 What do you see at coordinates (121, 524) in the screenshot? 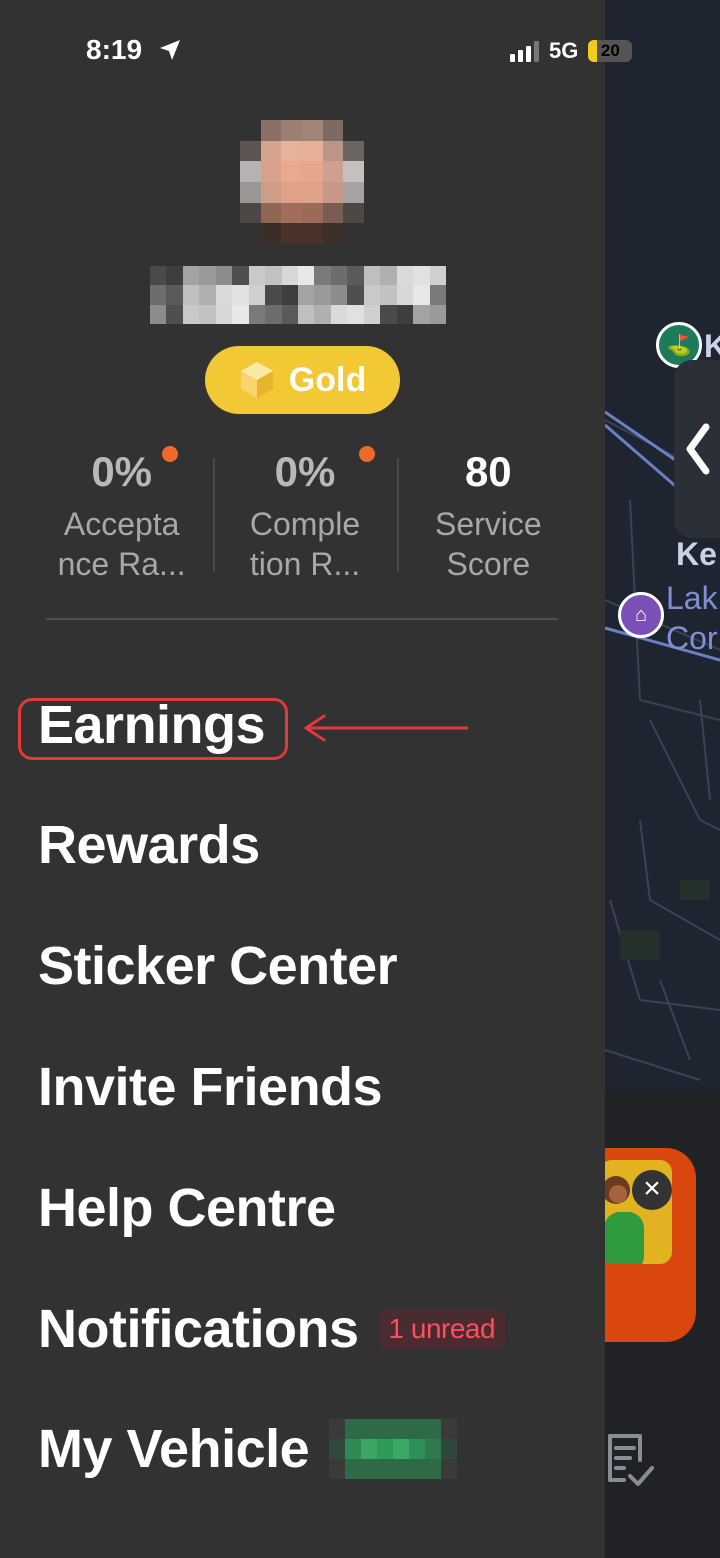
I see `stat-label: Accepta` at bounding box center [121, 524].